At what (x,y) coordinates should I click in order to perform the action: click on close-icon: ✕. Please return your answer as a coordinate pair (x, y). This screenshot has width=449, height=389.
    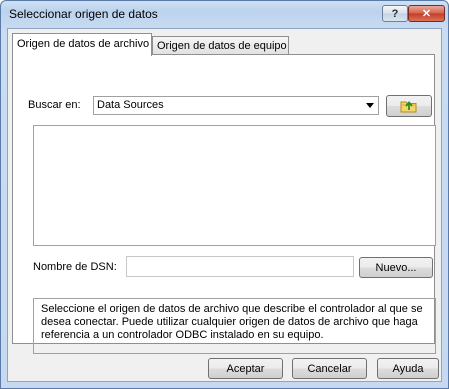
    Looking at the image, I should click on (426, 14).